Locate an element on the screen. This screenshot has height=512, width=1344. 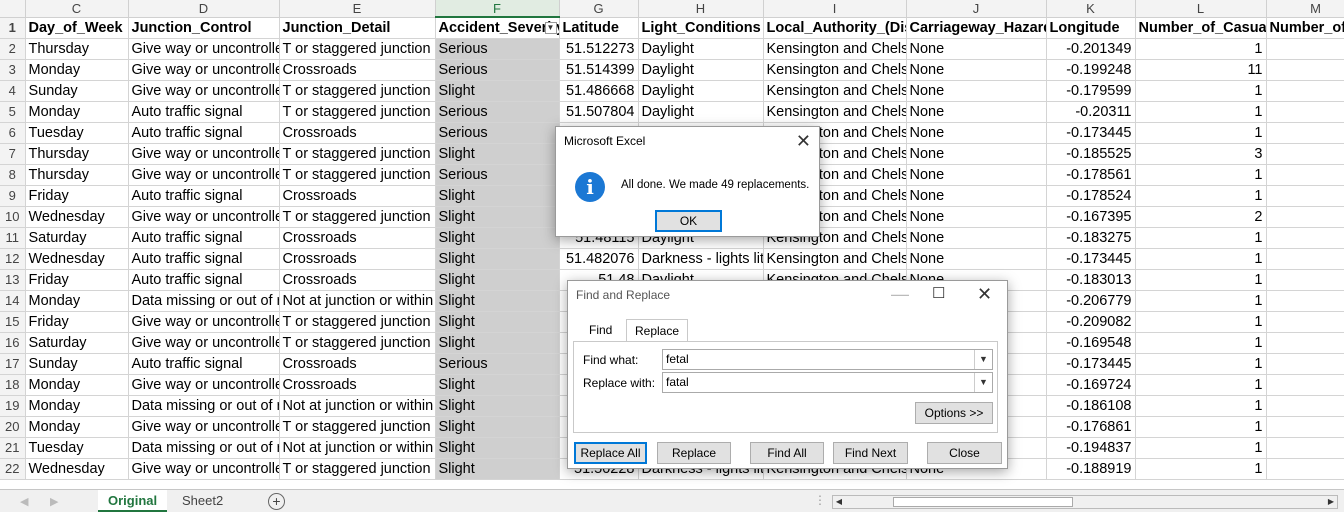
cell: Give way or uncontrolled is located at coordinates (204, 427).